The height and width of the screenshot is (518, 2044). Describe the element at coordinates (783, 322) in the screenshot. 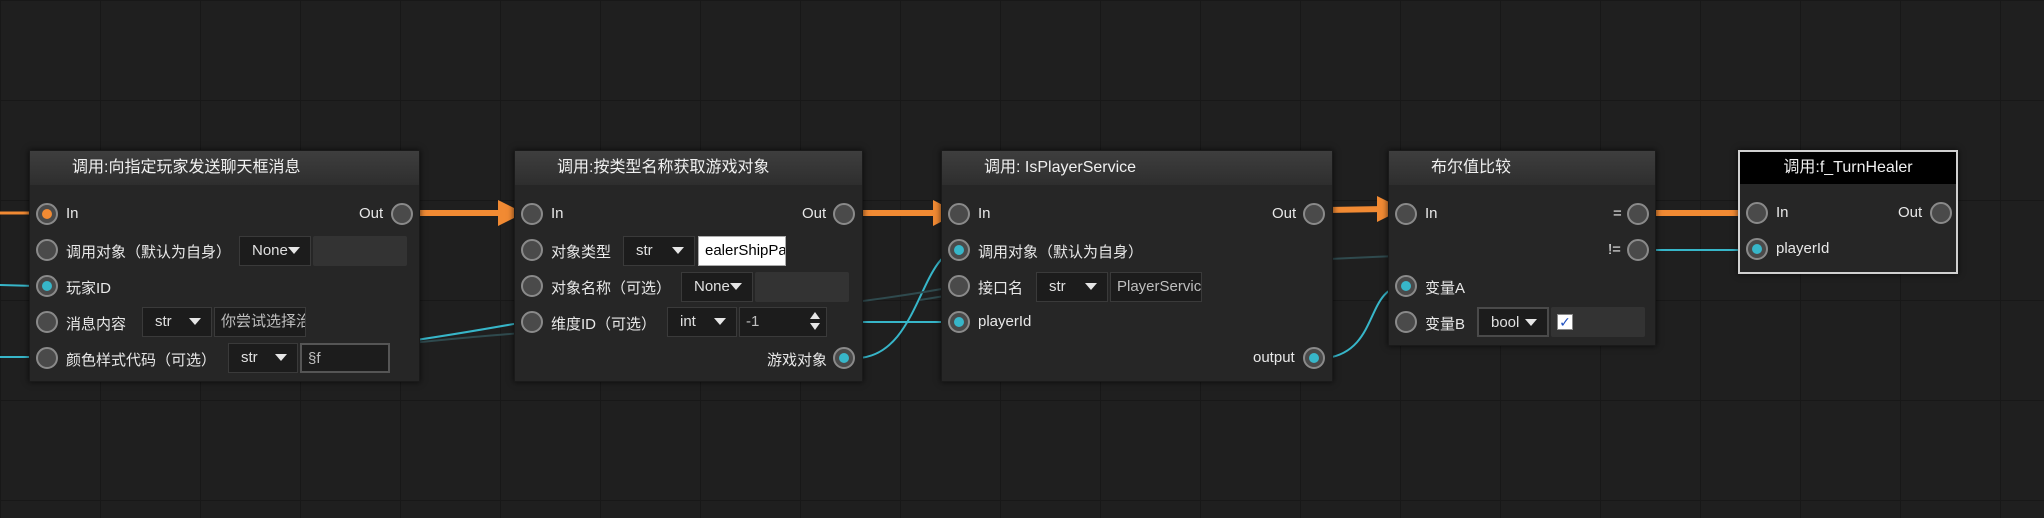

I see `dimension-input: -1` at that location.